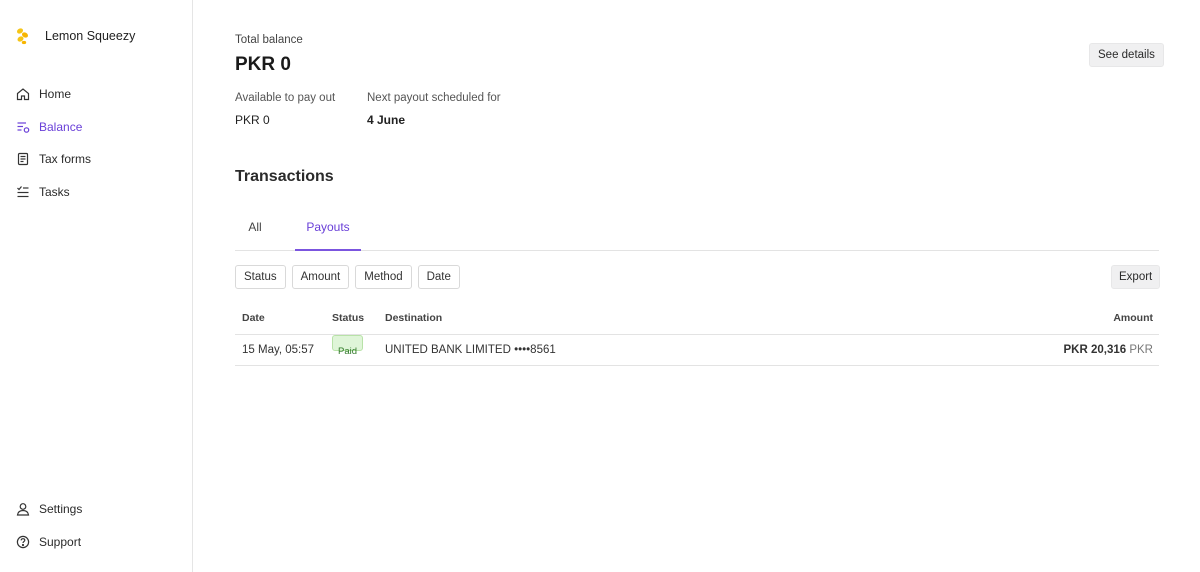 Image resolution: width=1200 pixels, height=572 pixels. Describe the element at coordinates (260, 277) in the screenshot. I see `filter-status-button: Status` at that location.